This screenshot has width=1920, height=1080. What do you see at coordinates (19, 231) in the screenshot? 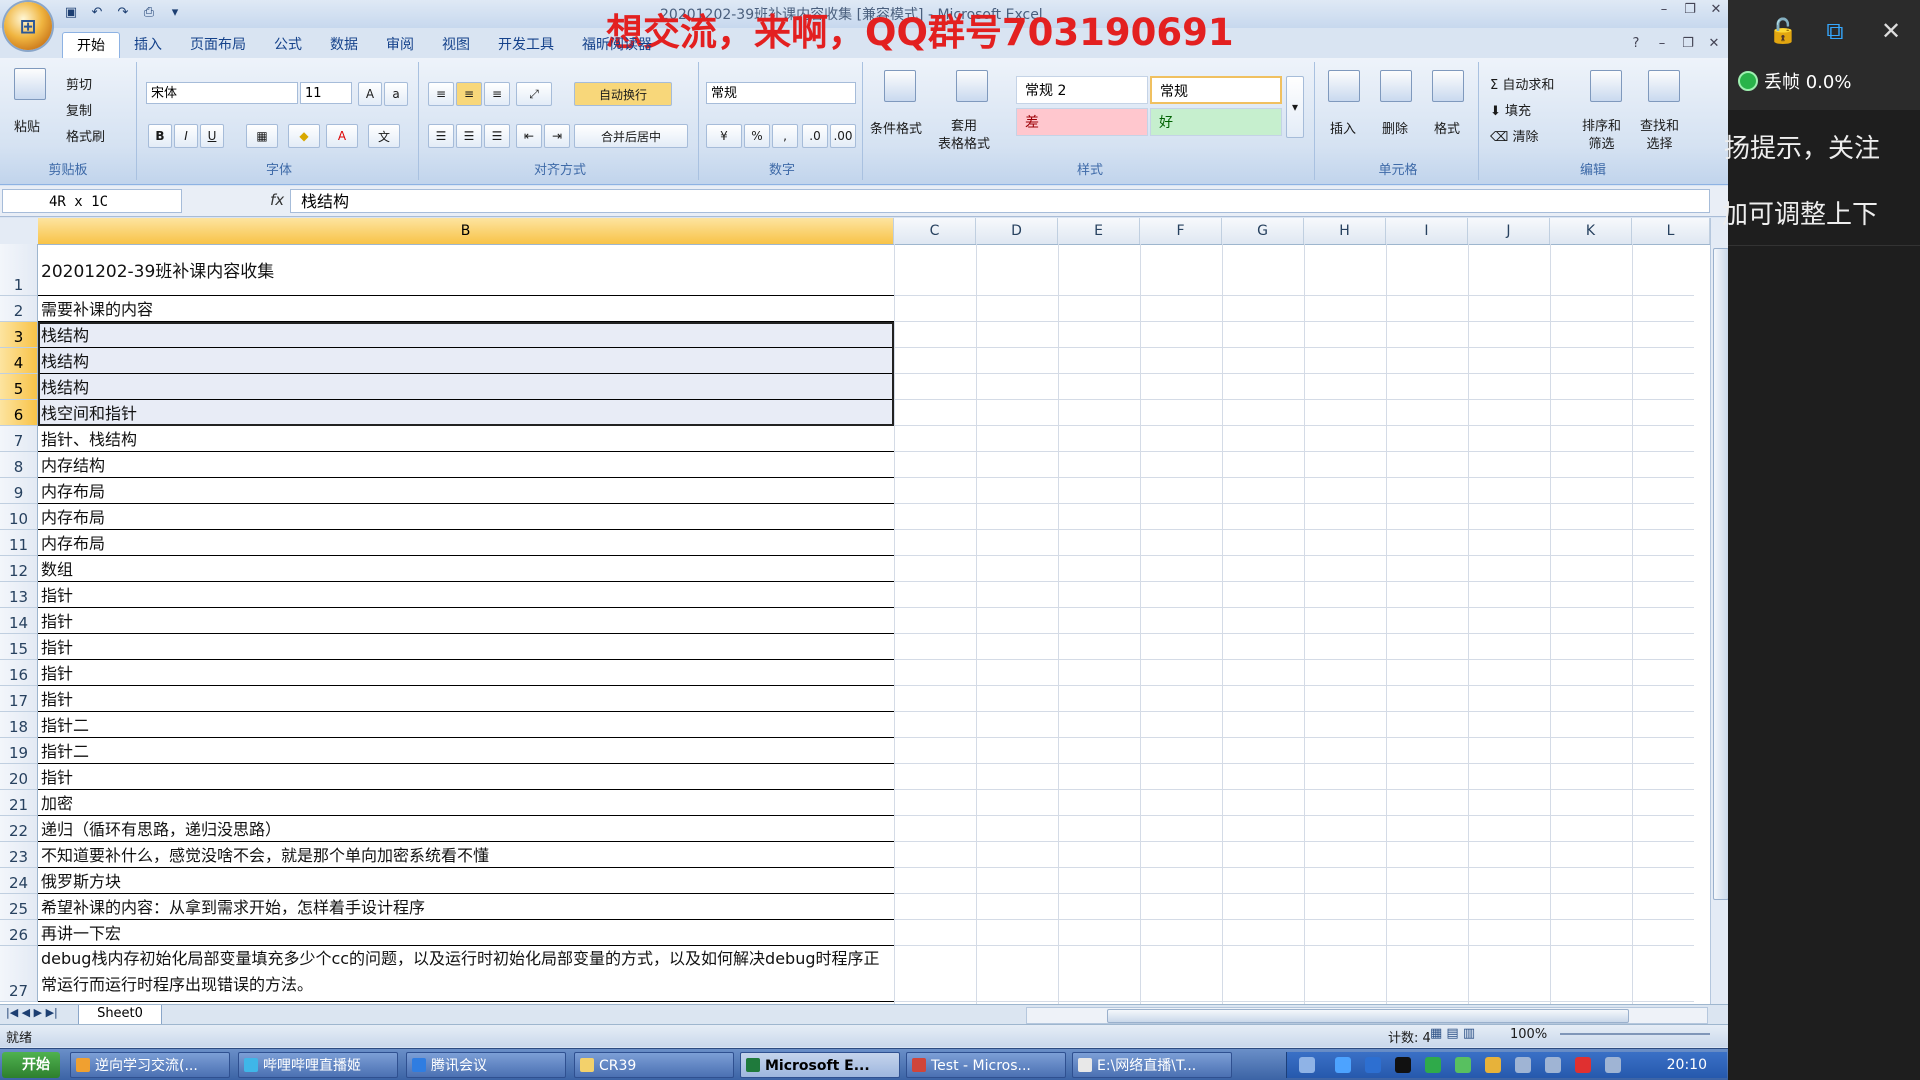
I see `select-all-corner` at bounding box center [19, 231].